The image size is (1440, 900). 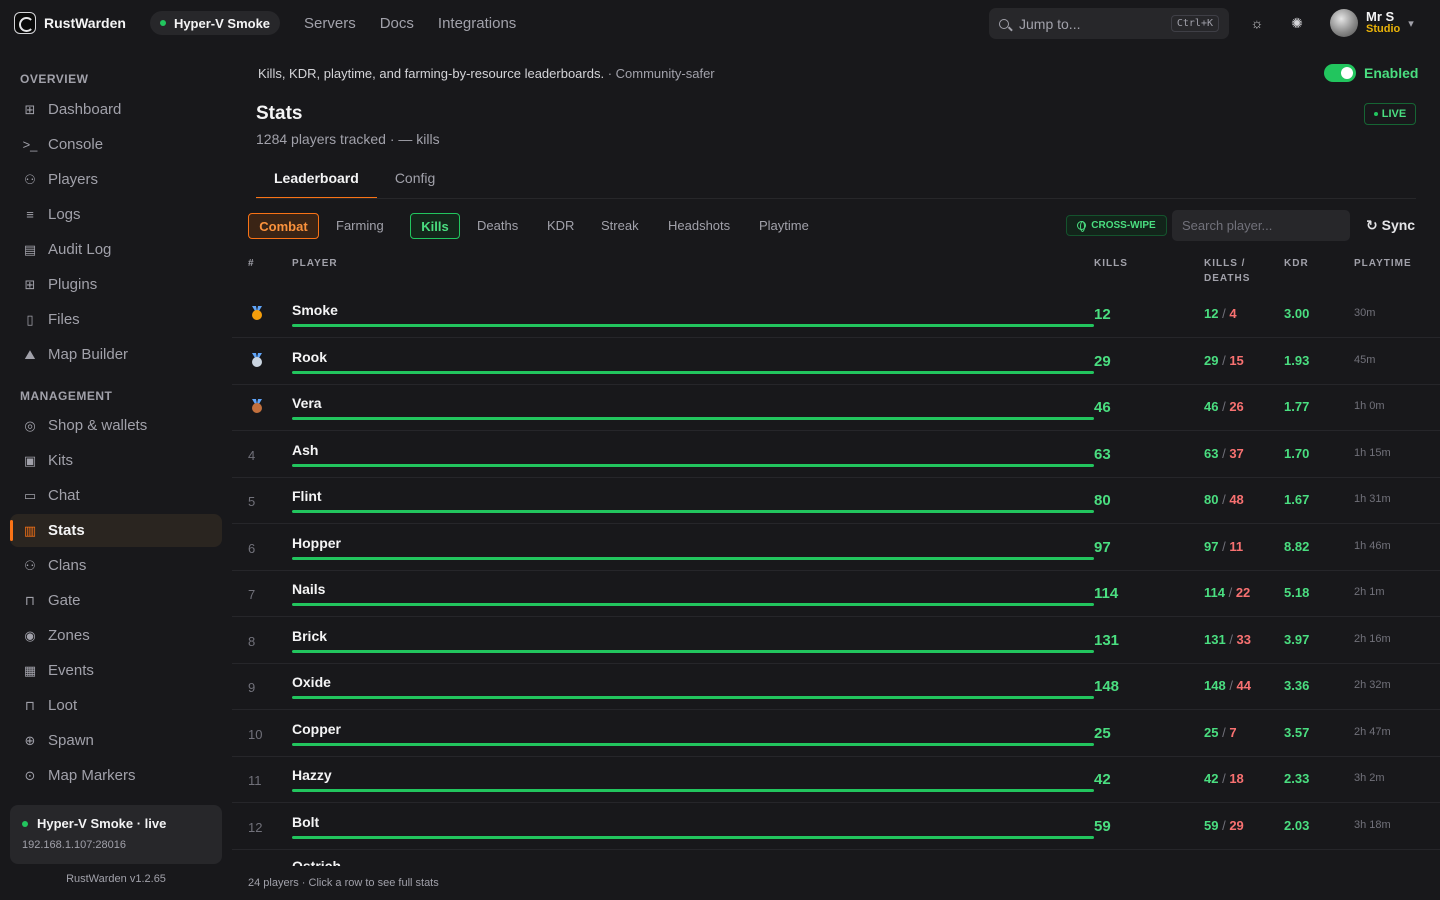 What do you see at coordinates (1111, 263) in the screenshot?
I see `column-kills: KILLS` at bounding box center [1111, 263].